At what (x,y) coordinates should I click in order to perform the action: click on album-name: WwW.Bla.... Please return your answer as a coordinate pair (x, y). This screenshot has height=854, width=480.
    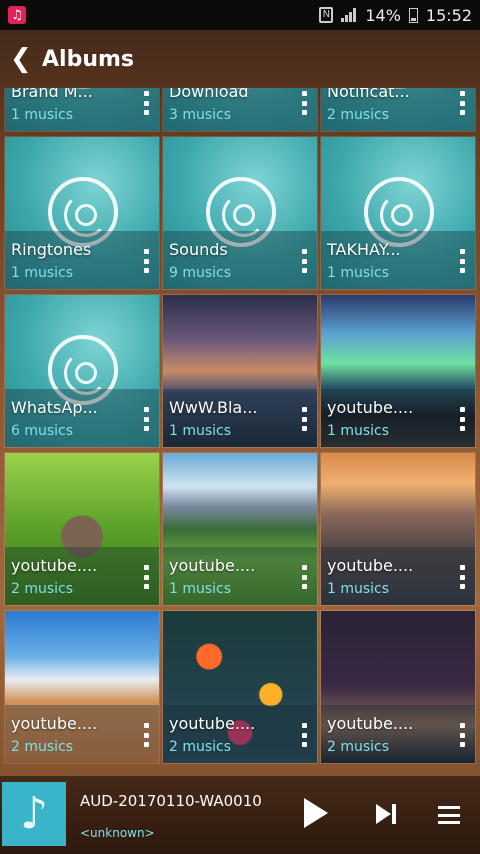
    Looking at the image, I should click on (213, 407).